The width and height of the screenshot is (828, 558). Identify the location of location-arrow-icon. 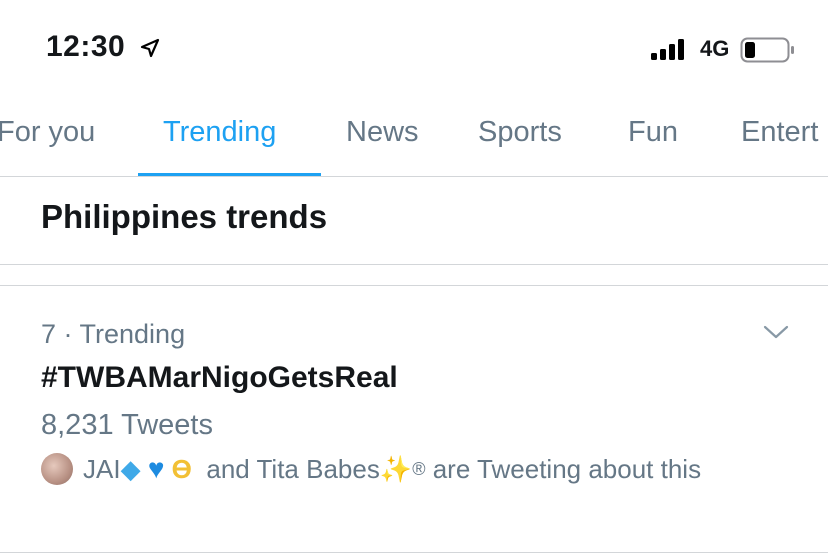
(150, 48).